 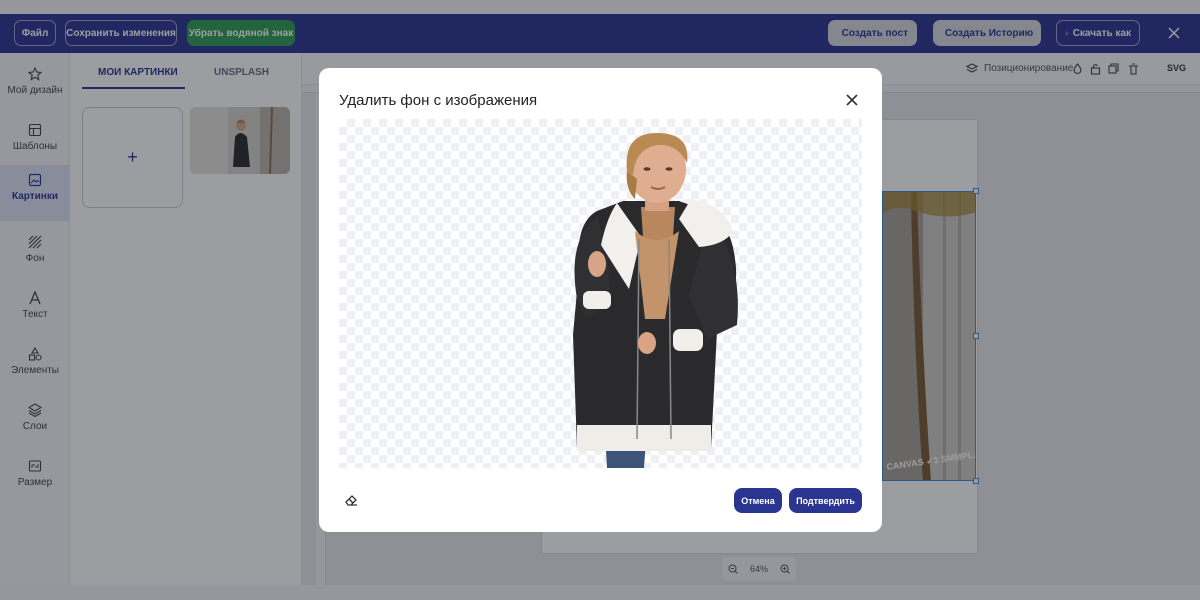 What do you see at coordinates (351, 500) in the screenshot?
I see `eraser-icon` at bounding box center [351, 500].